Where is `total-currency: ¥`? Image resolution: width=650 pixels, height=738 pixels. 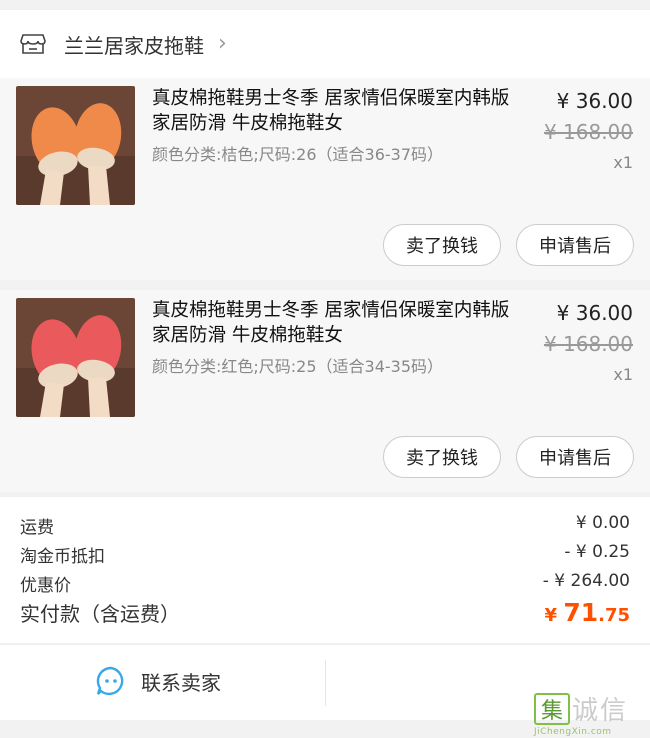
total-currency: ¥ is located at coordinates (554, 615).